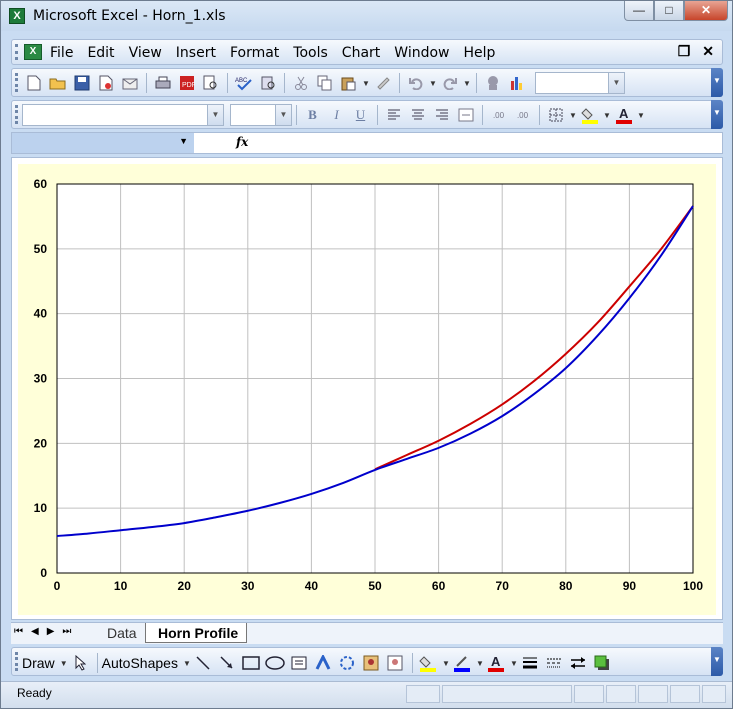 The image size is (733, 709). Describe the element at coordinates (348, 83) in the screenshot. I see `paste-icon` at that location.